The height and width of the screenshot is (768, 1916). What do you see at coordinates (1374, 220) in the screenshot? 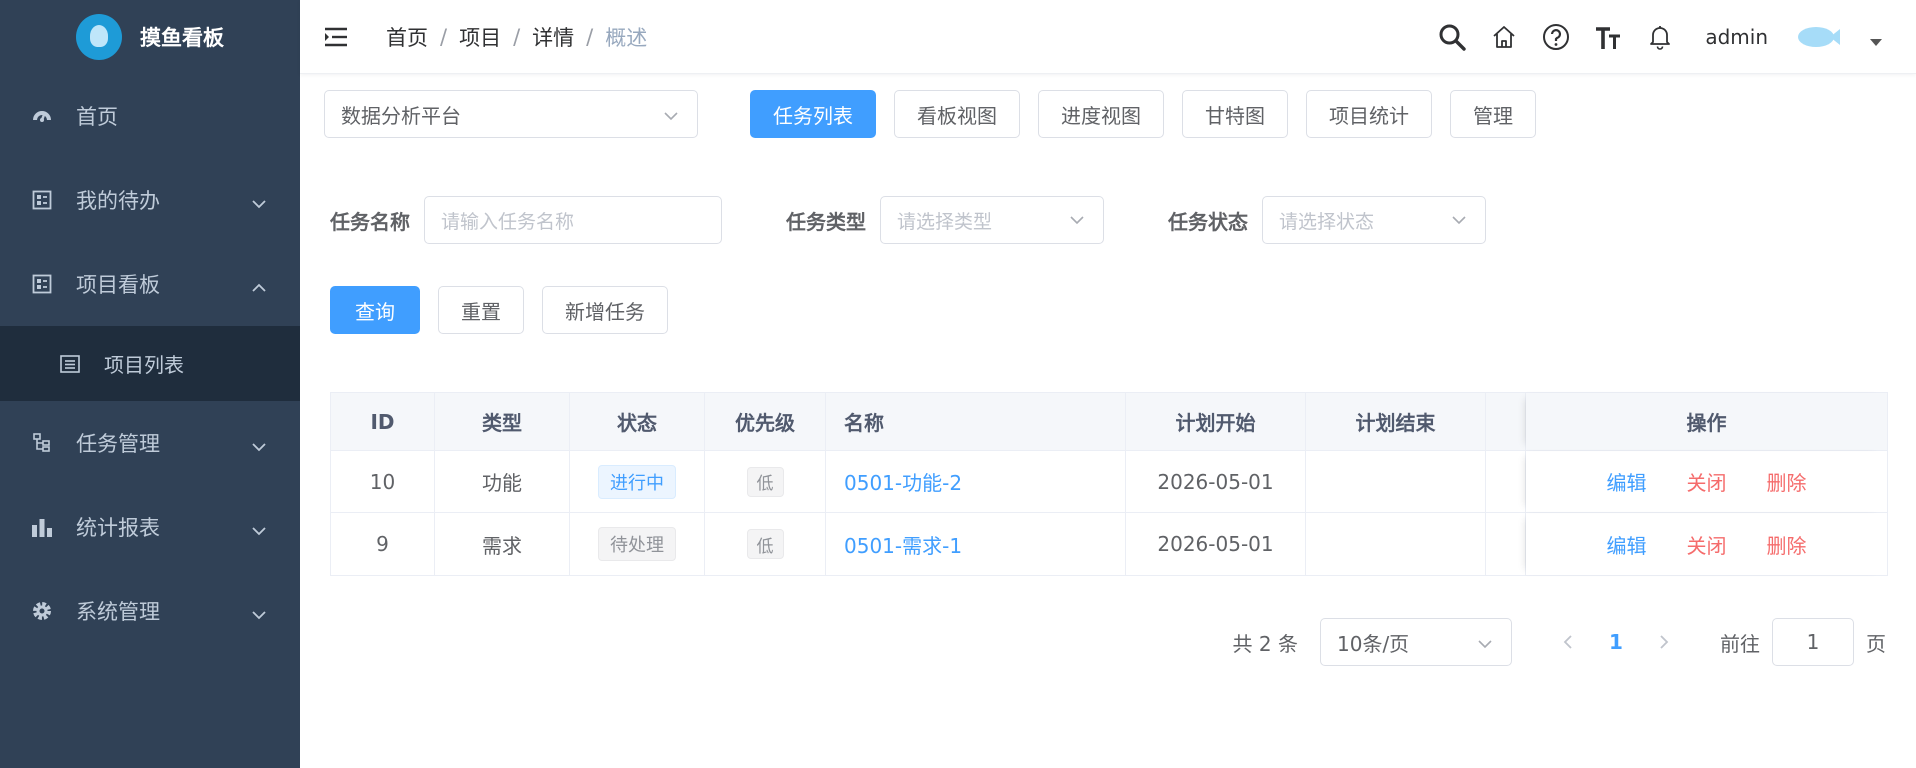
I see `task-status-select: 请选择状态` at bounding box center [1374, 220].